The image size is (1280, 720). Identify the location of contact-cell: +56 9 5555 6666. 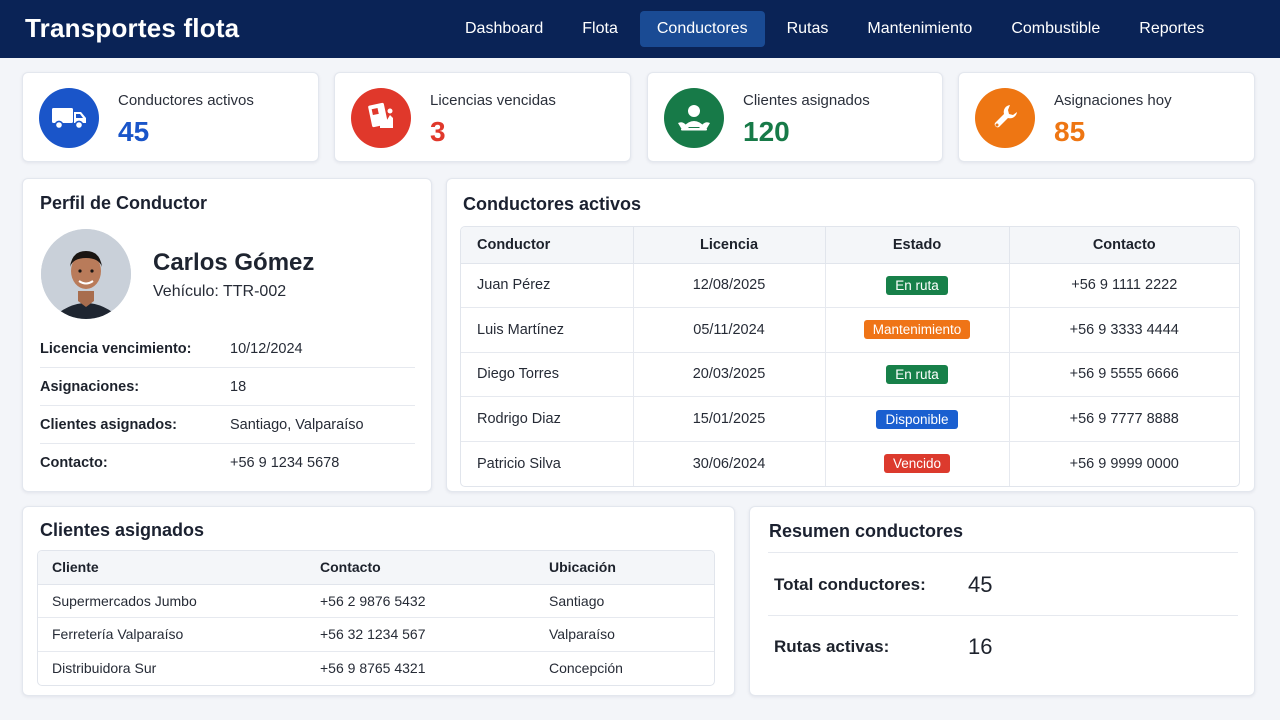
(1124, 375).